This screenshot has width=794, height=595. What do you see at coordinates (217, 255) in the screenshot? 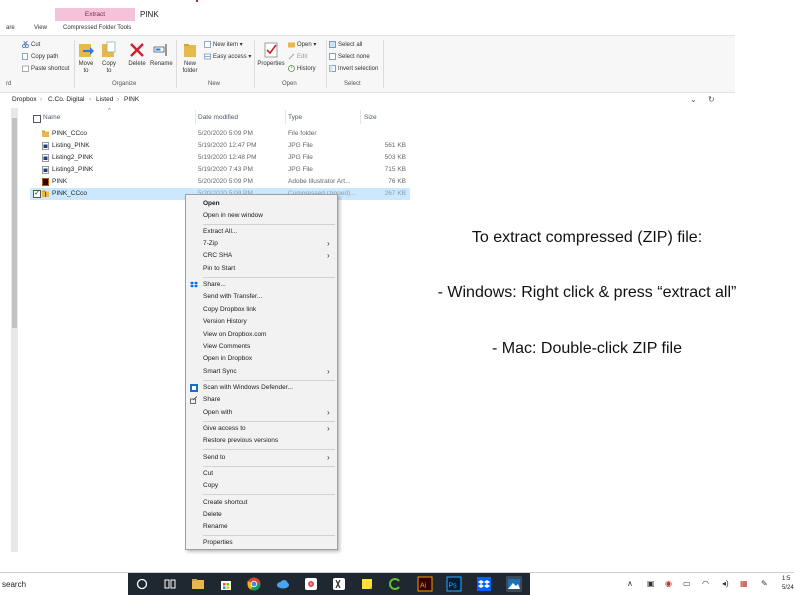
I see `menu-item-crc-sha: CRC SHA` at bounding box center [217, 255].